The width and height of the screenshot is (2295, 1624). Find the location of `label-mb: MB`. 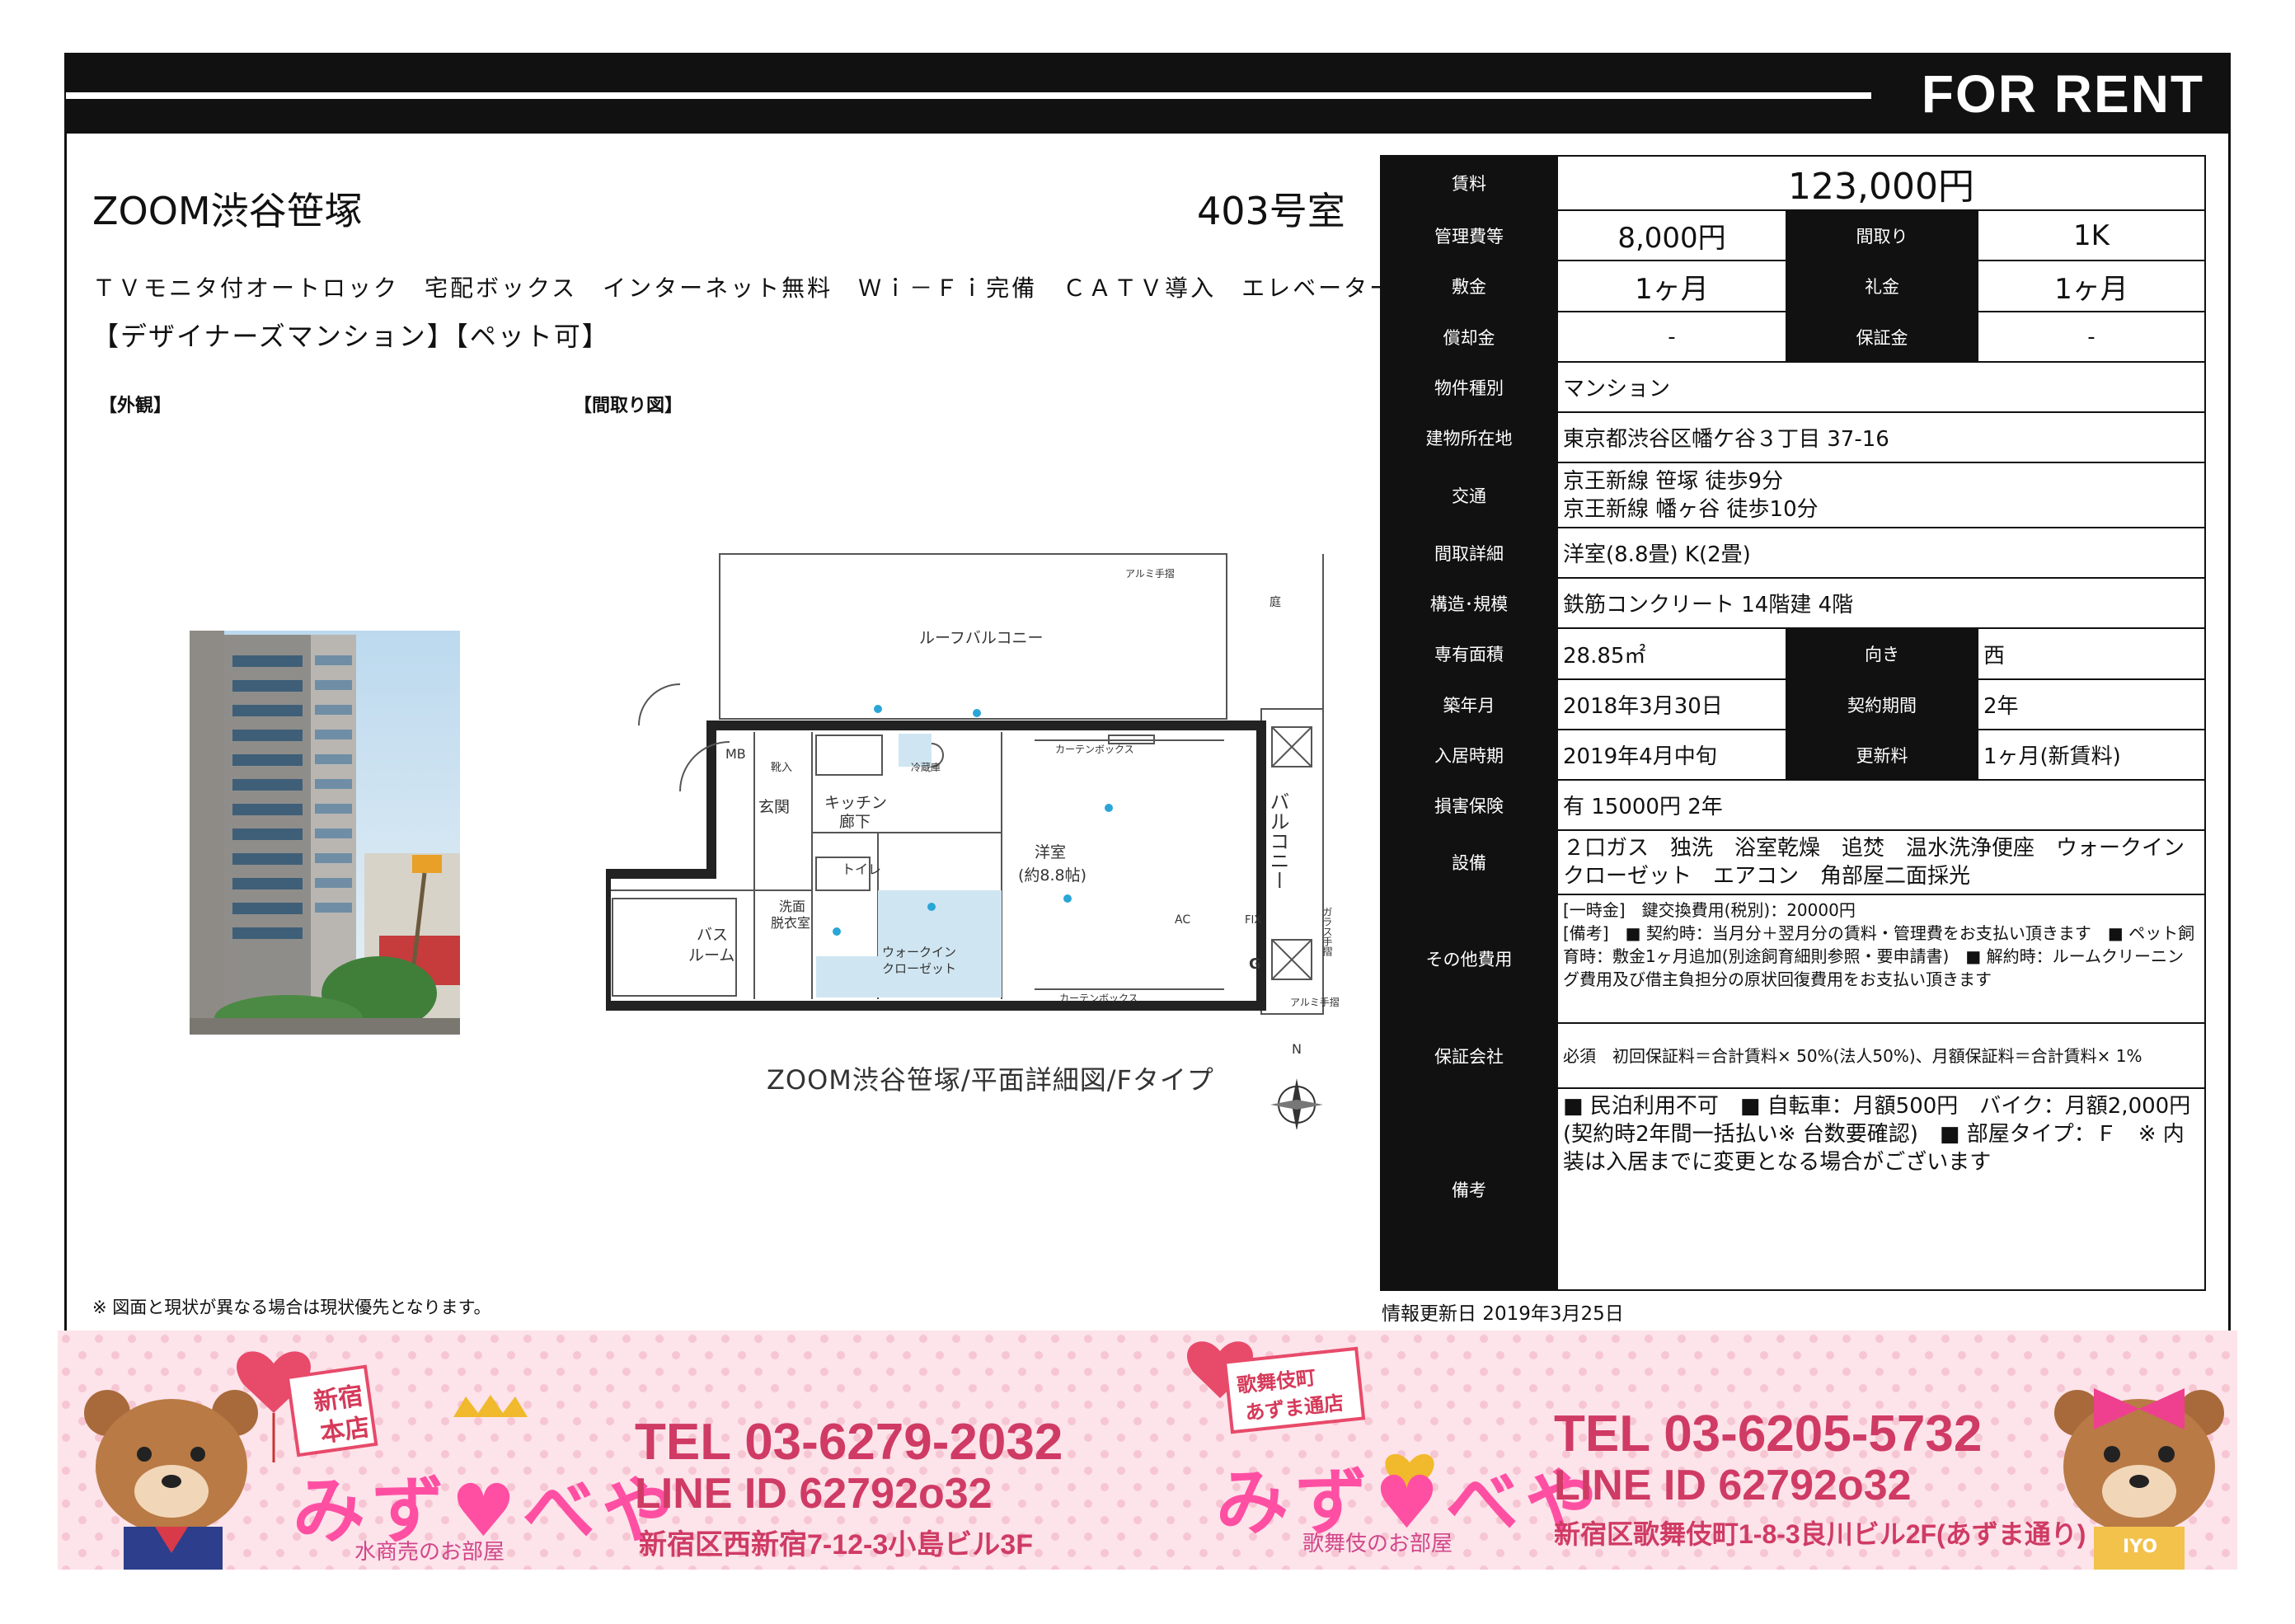

label-mb: MB is located at coordinates (735, 754).